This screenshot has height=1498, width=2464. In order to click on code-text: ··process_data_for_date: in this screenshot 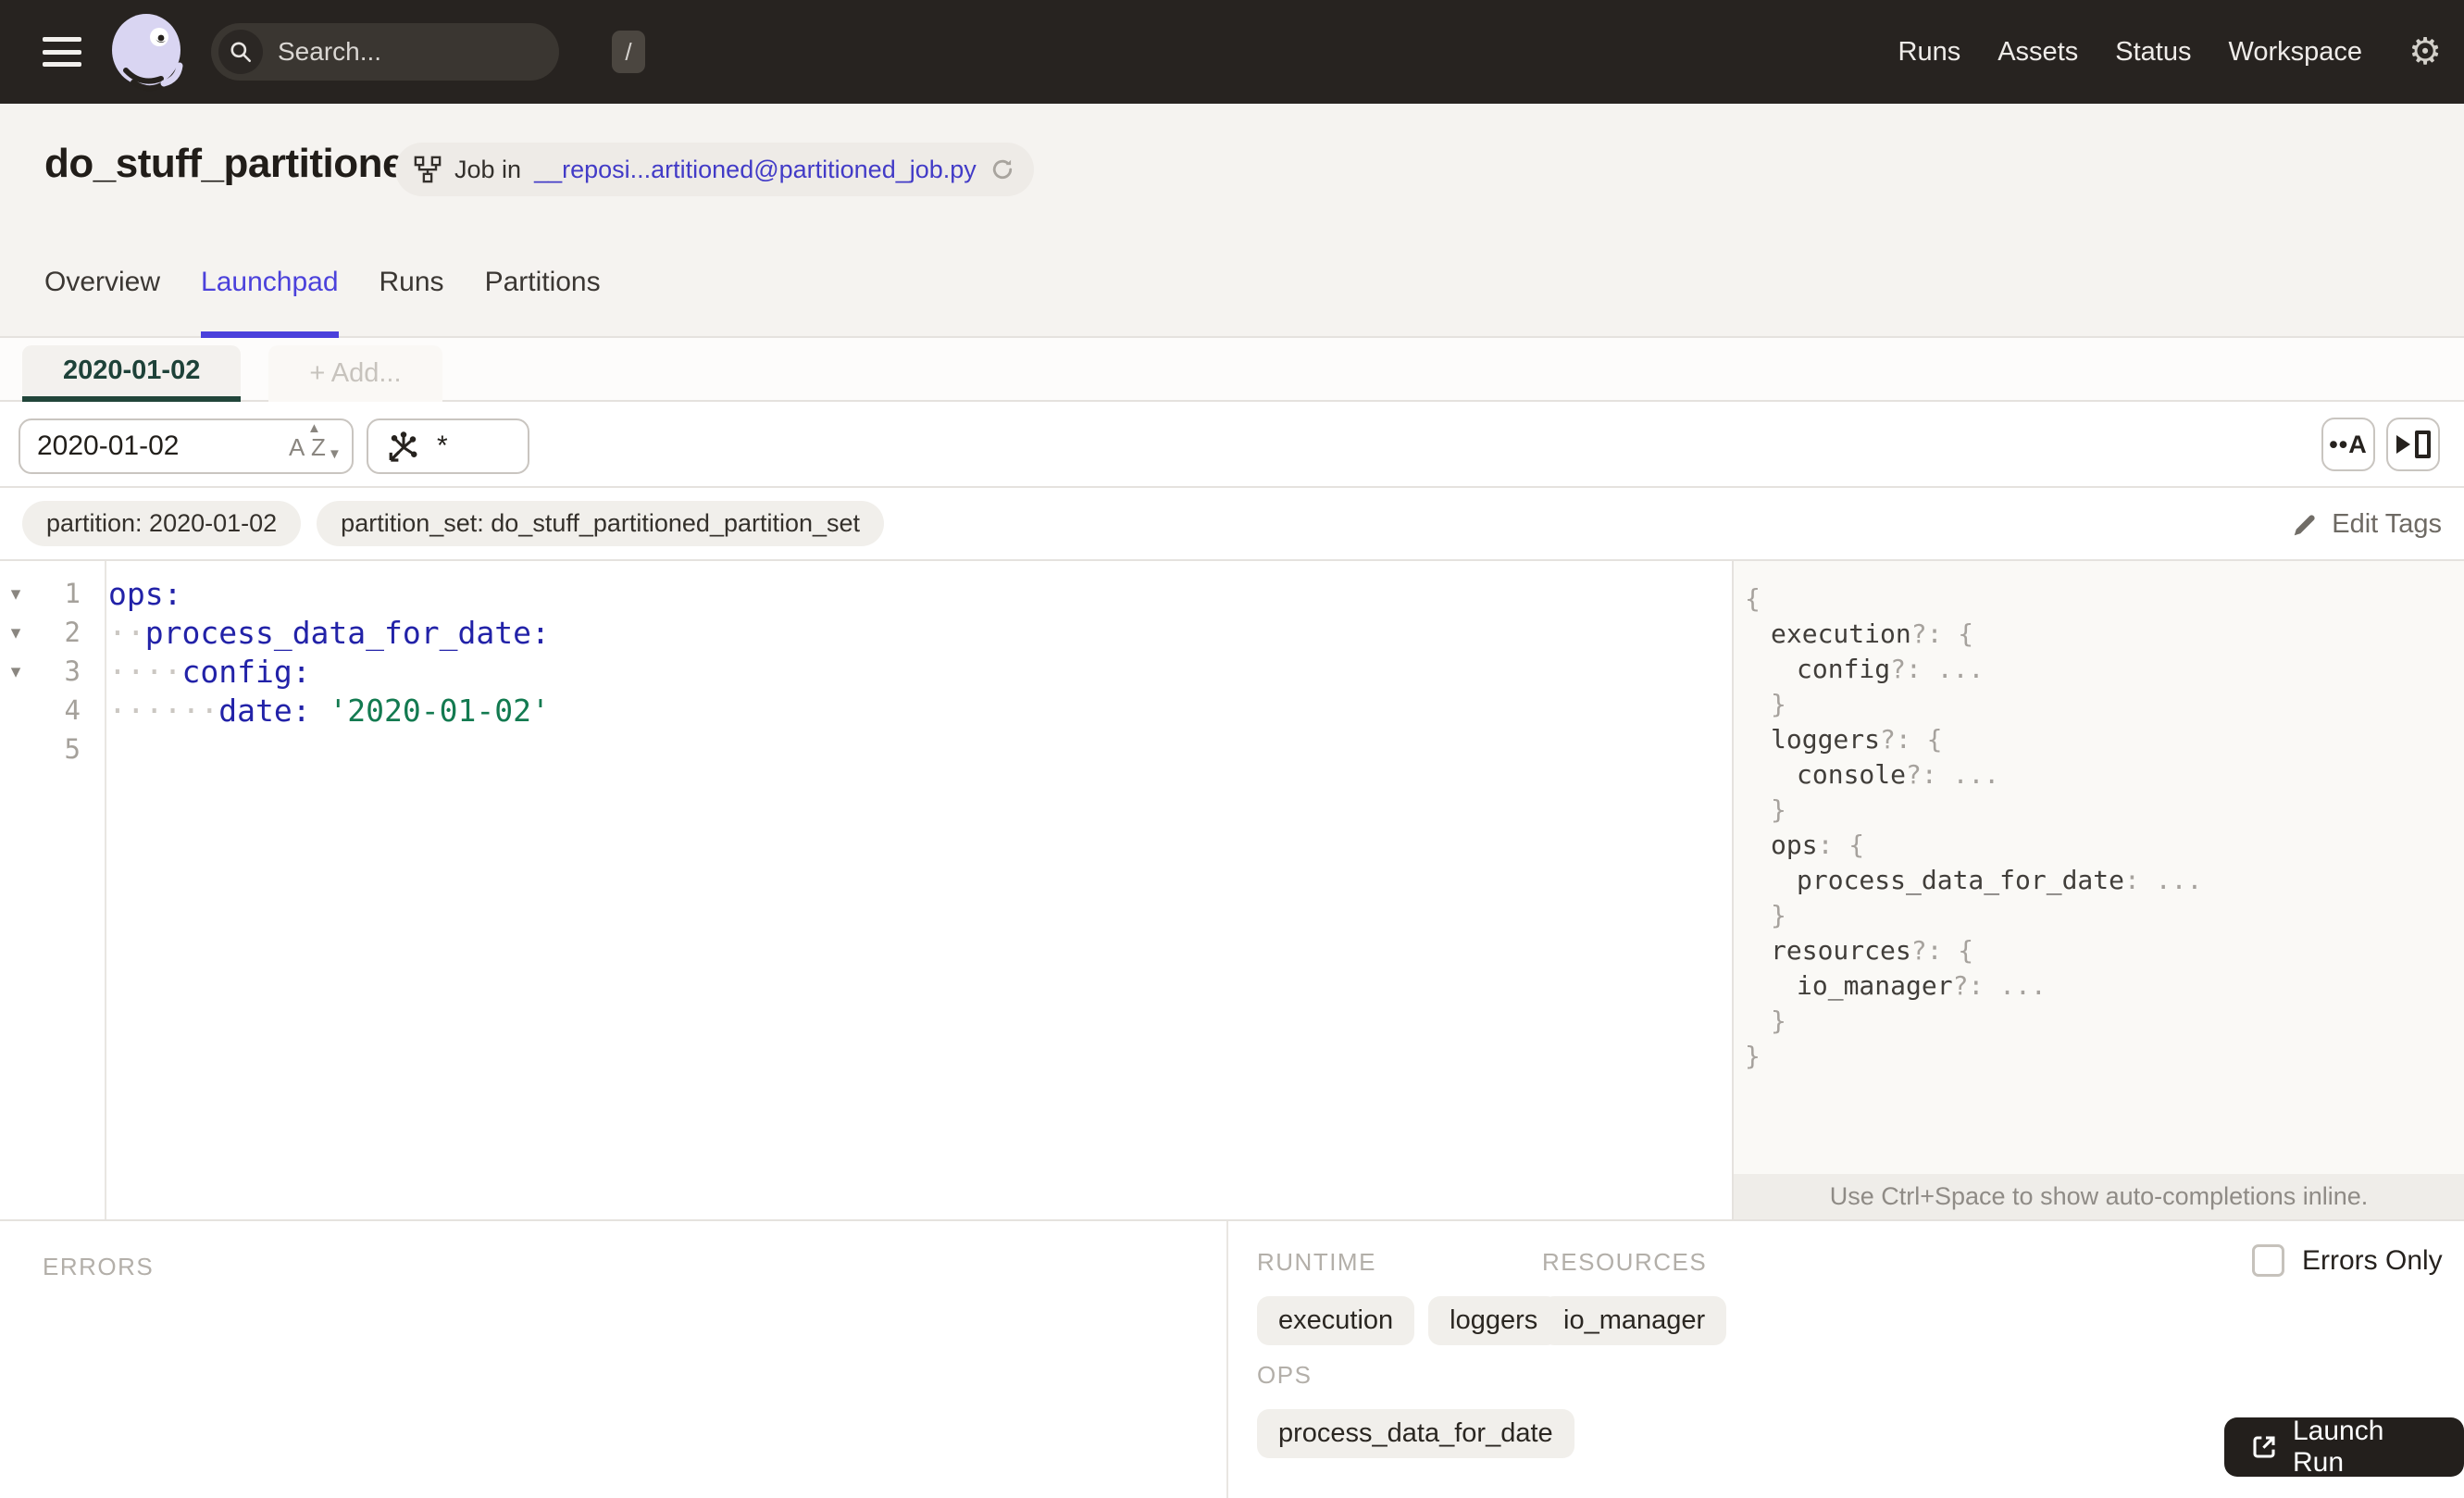, I will do `click(321, 633)`.